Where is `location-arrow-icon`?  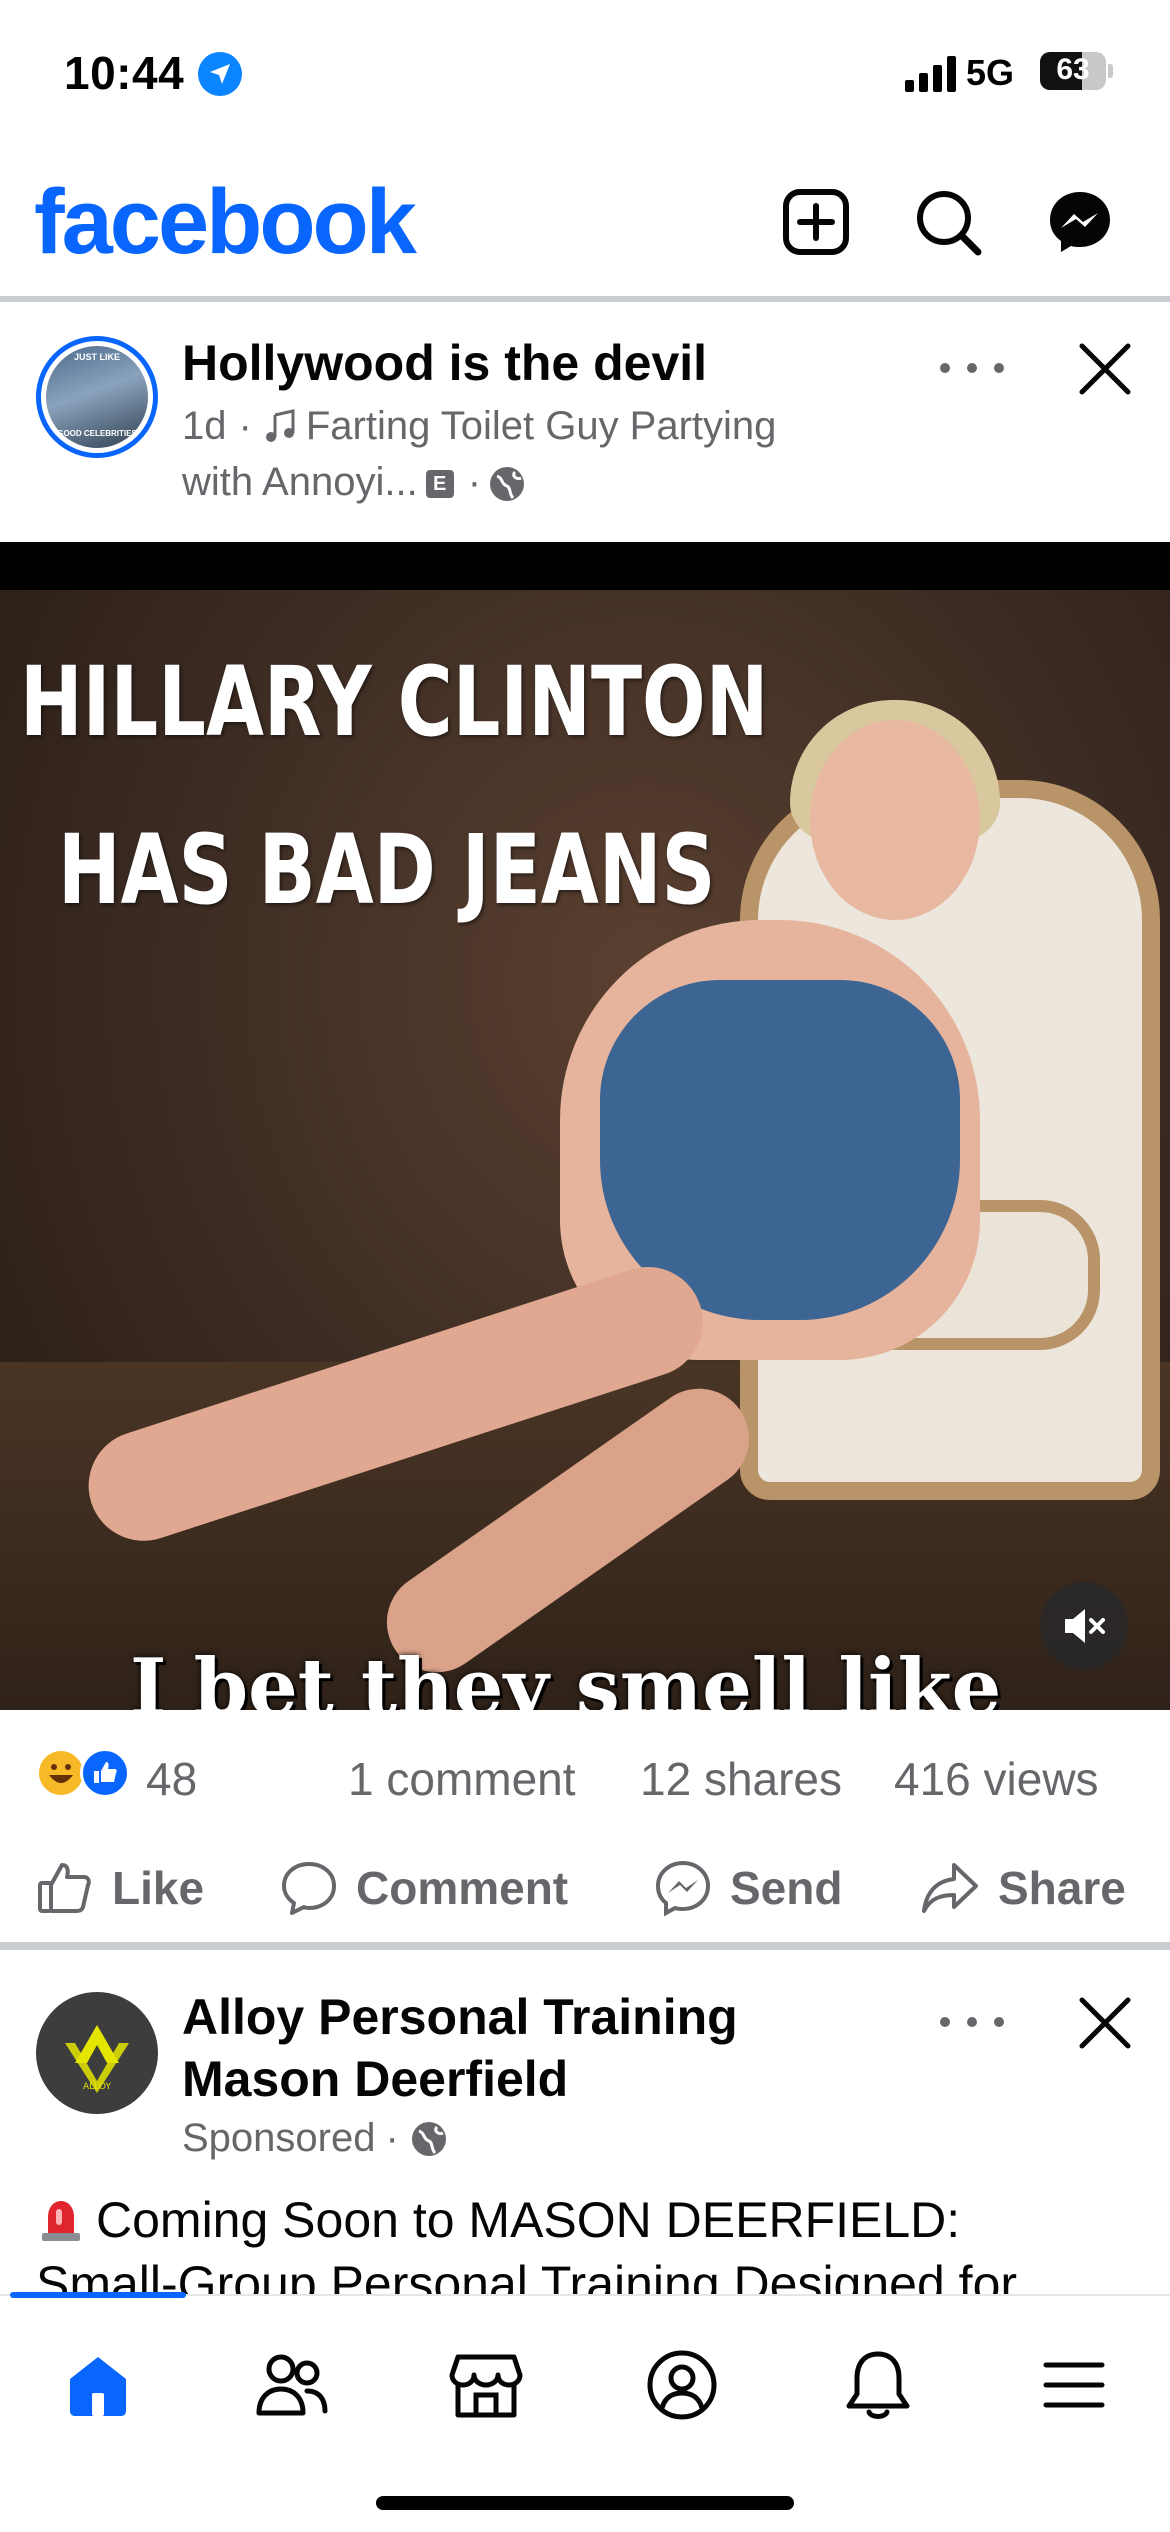
location-arrow-icon is located at coordinates (220, 74).